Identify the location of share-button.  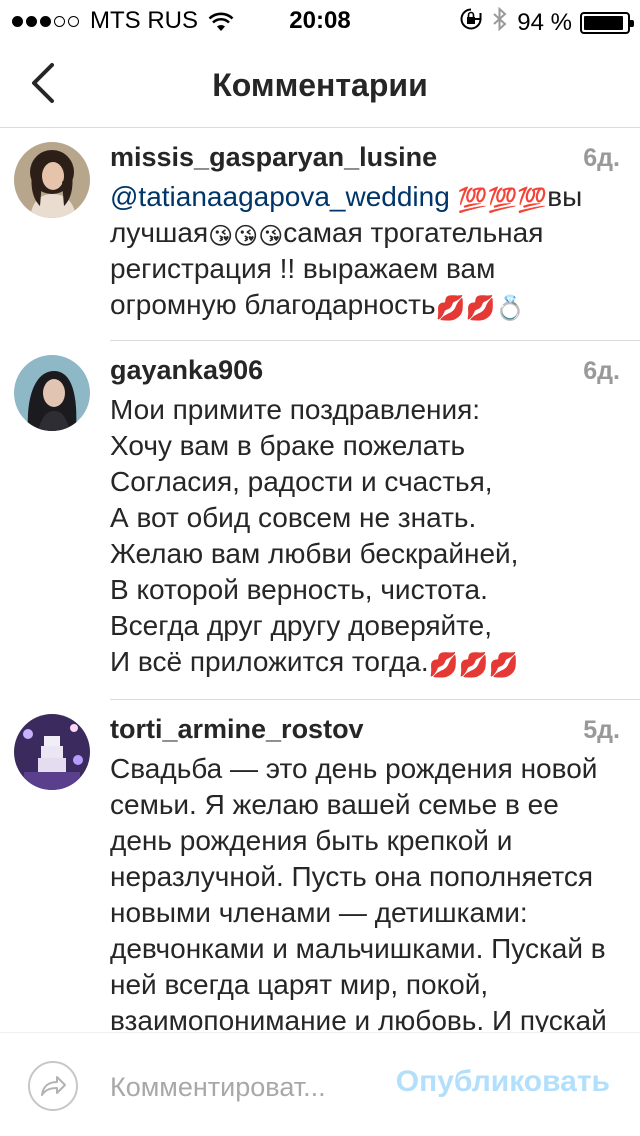
(53, 1086).